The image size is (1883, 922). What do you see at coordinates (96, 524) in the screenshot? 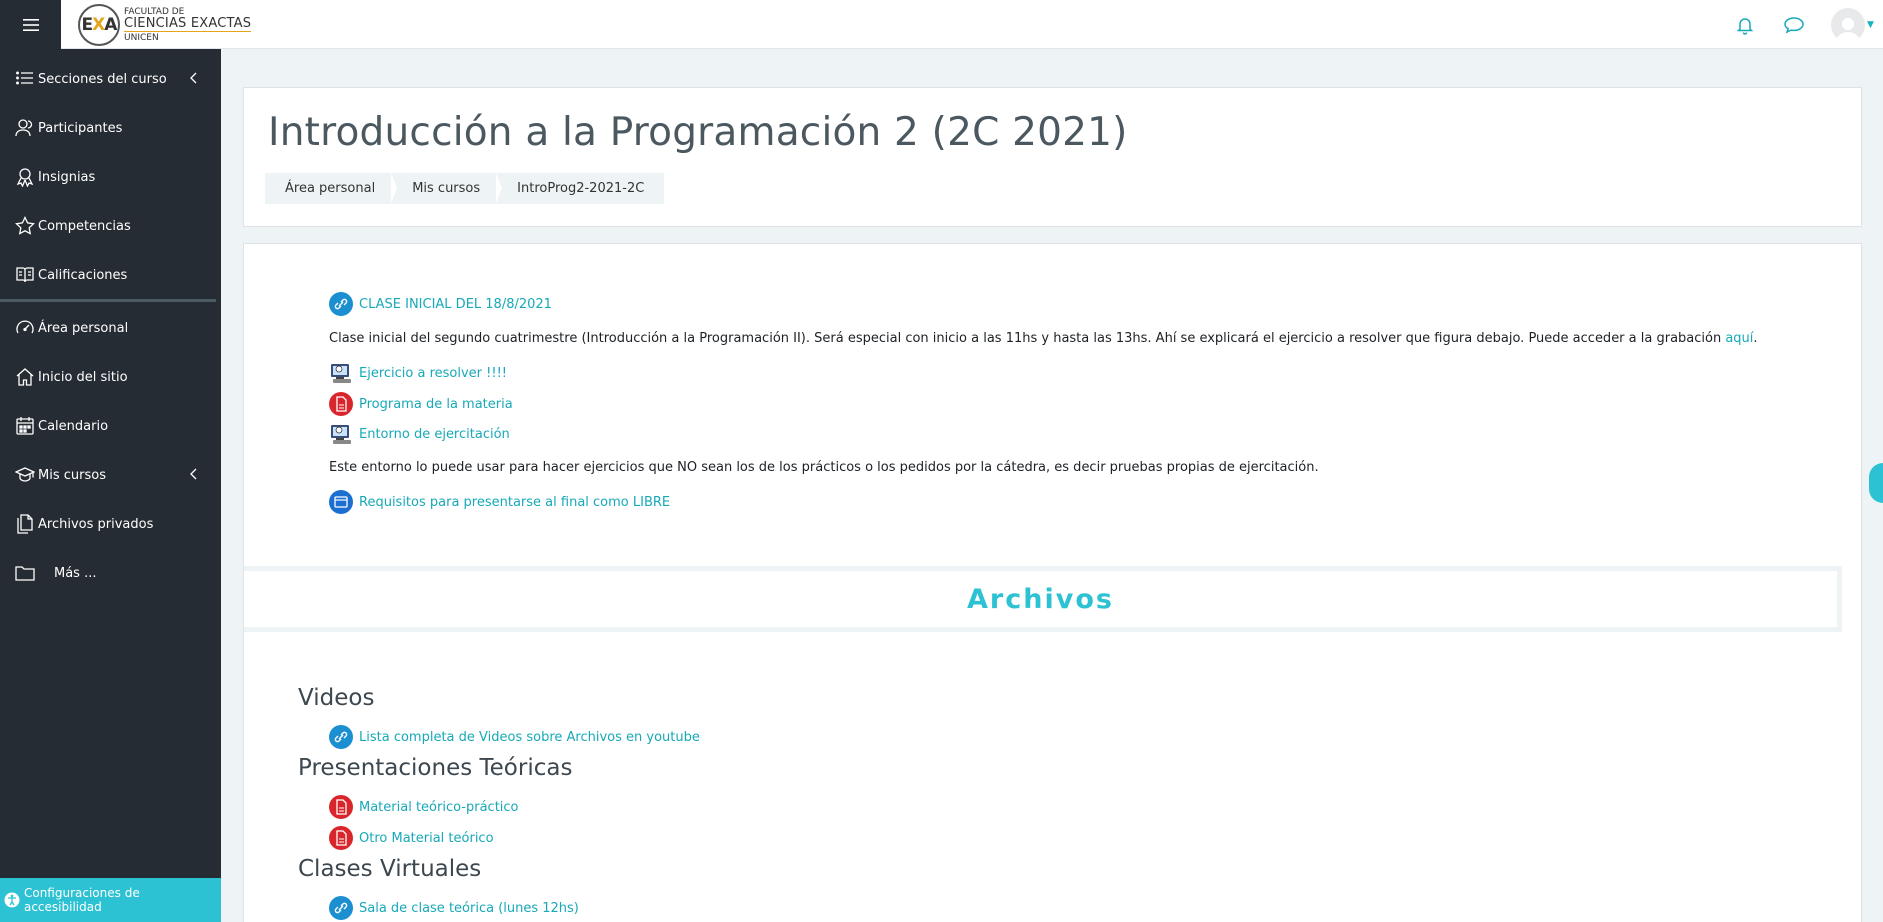
I see `sidebar-item-label: Archivos privados` at bounding box center [96, 524].